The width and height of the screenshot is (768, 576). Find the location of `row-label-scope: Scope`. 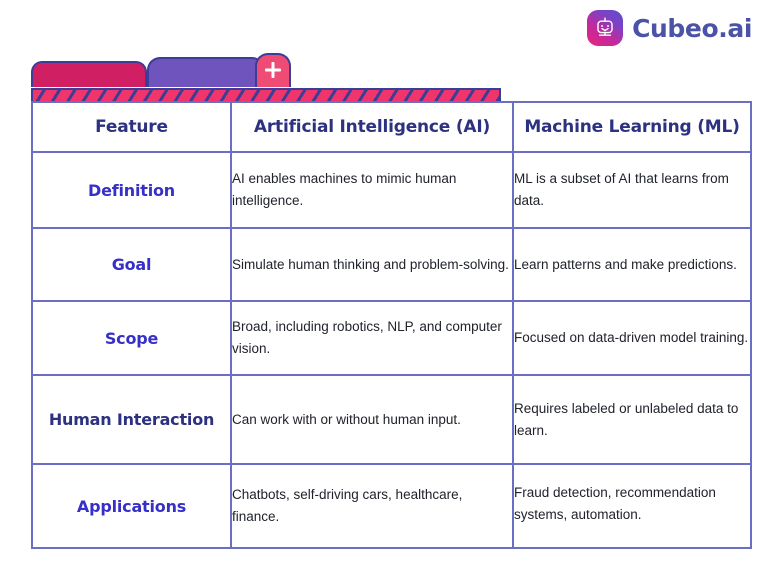

row-label-scope: Scope is located at coordinates (131, 338).